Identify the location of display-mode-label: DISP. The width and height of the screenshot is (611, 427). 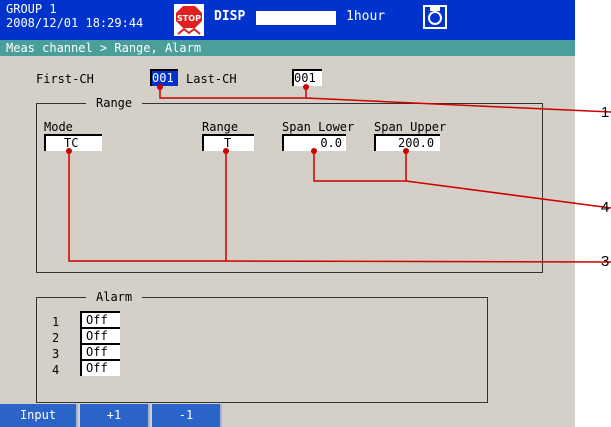
(230, 16).